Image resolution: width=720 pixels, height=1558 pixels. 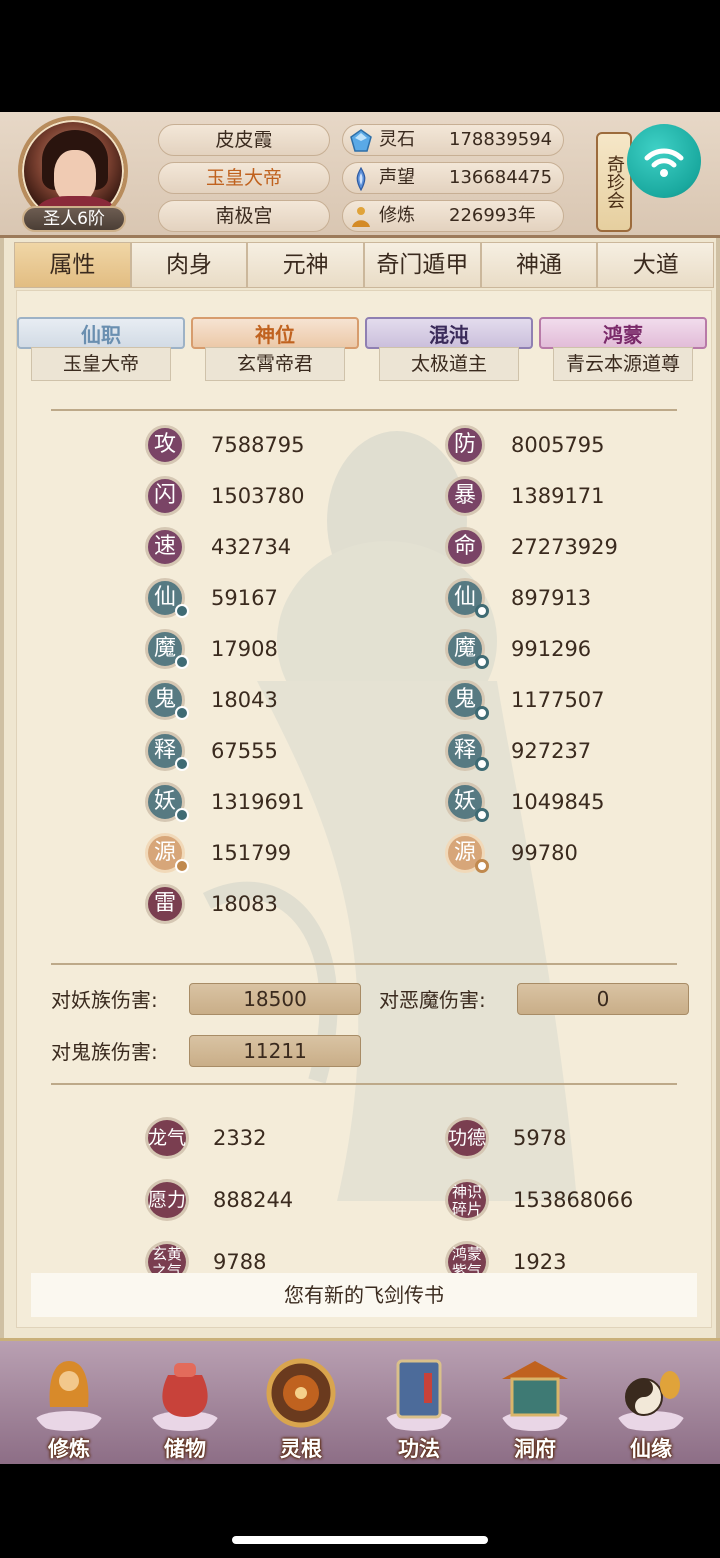 I want to click on damage-value: 18500, so click(x=275, y=999).